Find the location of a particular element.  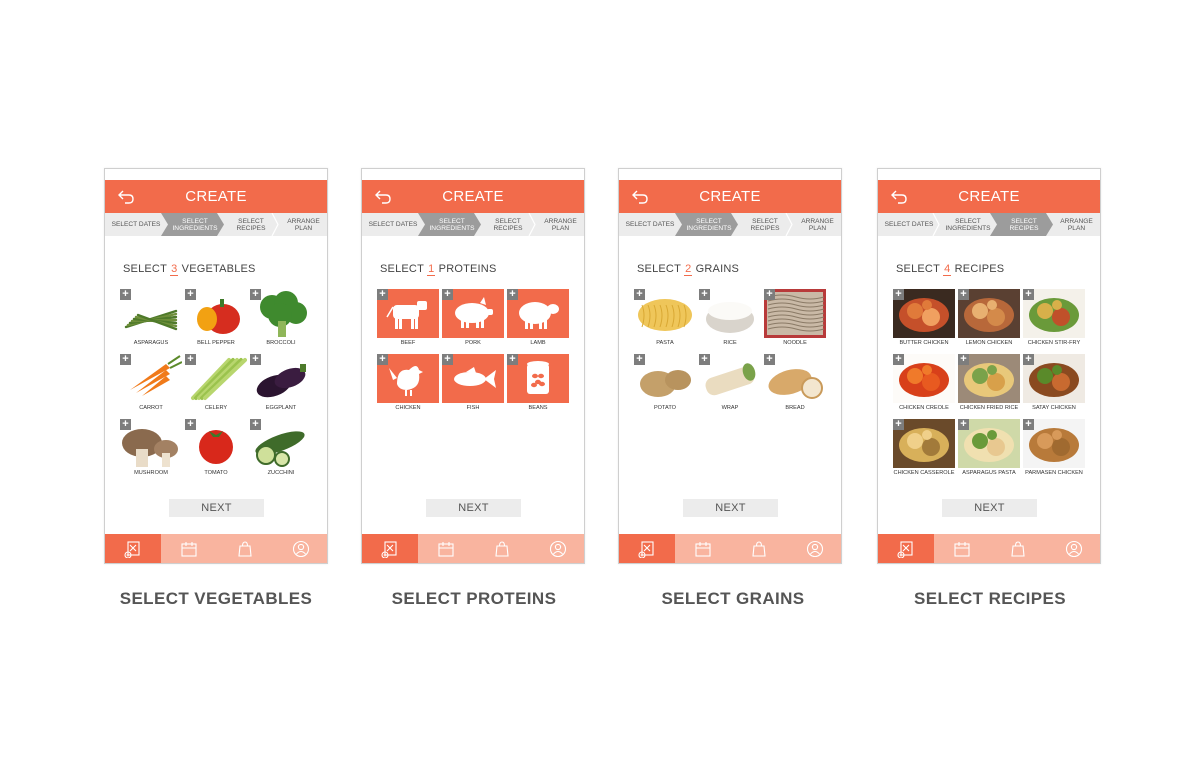

tile-carrot: + CARROT is located at coordinates (151, 385).